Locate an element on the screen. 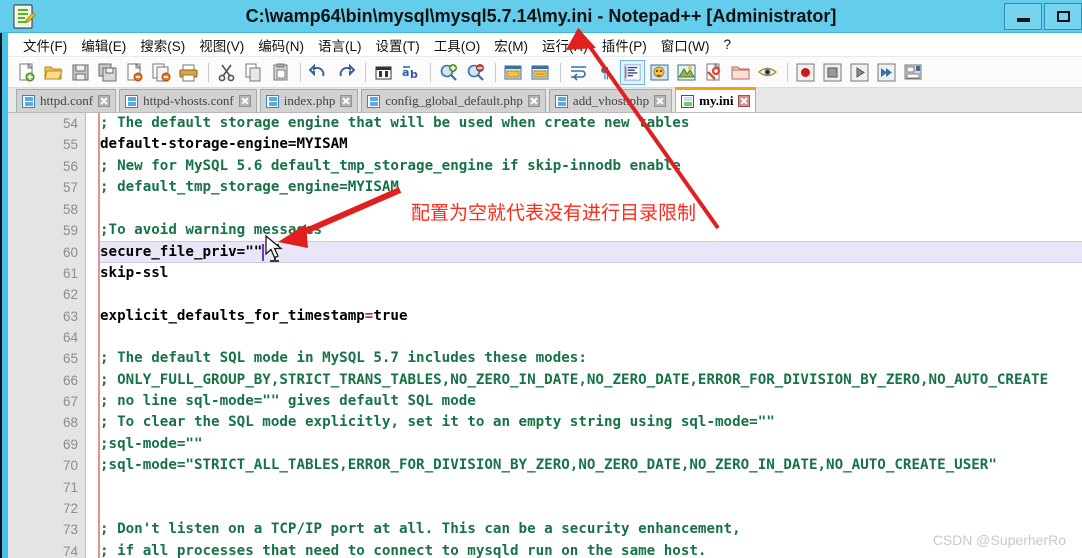 The image size is (1082, 558). close-all-icon is located at coordinates (161, 72).